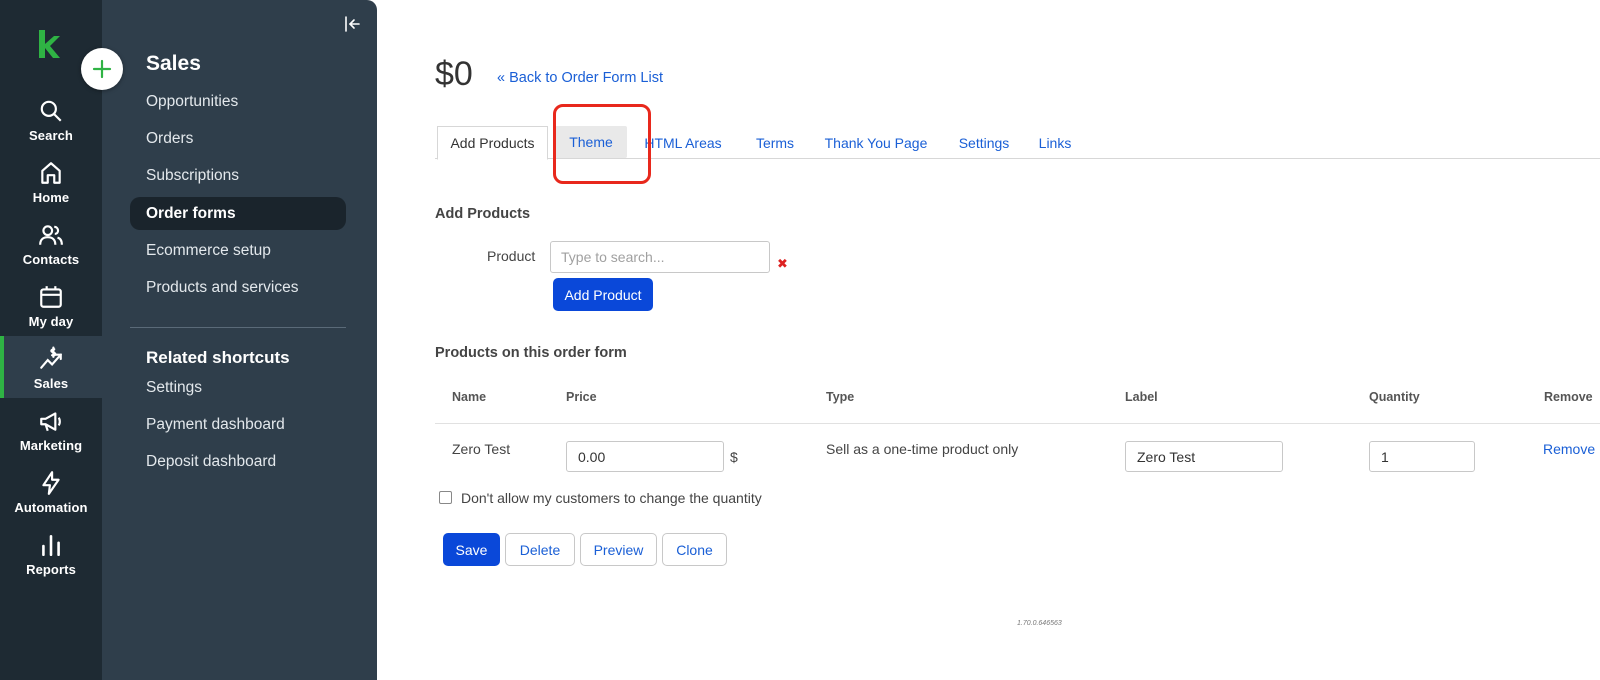  Describe the element at coordinates (51, 507) in the screenshot. I see `rail-label: Automation` at that location.